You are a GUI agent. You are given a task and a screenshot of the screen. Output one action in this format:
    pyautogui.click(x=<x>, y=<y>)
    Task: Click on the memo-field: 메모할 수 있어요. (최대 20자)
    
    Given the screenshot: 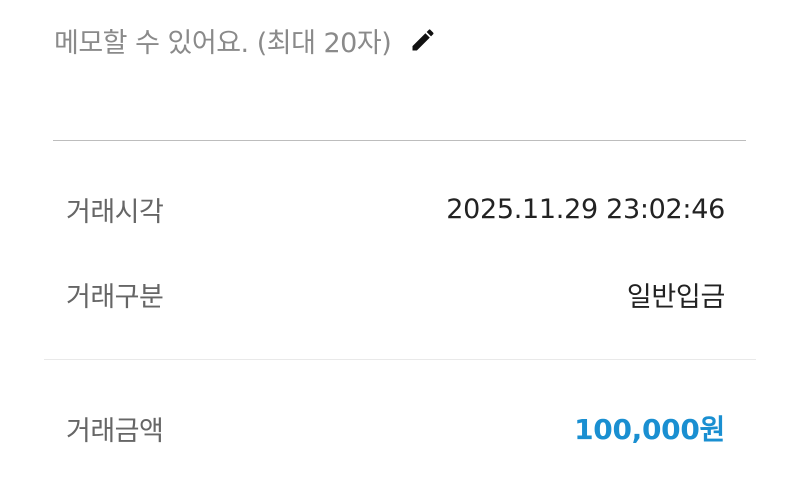 What is the action you would take?
    pyautogui.click(x=245, y=40)
    